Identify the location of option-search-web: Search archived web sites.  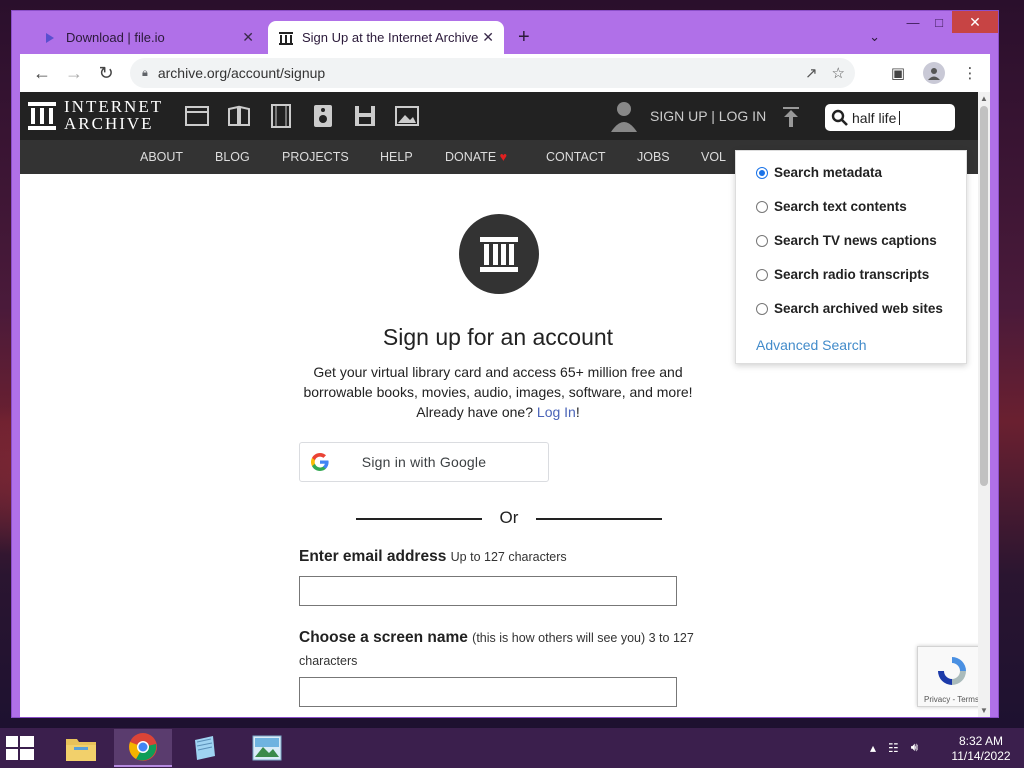
(849, 308).